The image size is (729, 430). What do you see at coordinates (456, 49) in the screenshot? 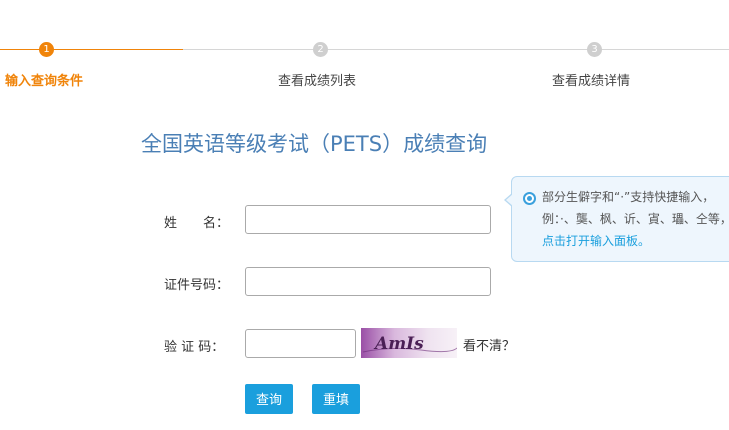
I see `progress-line-inactive` at bounding box center [456, 49].